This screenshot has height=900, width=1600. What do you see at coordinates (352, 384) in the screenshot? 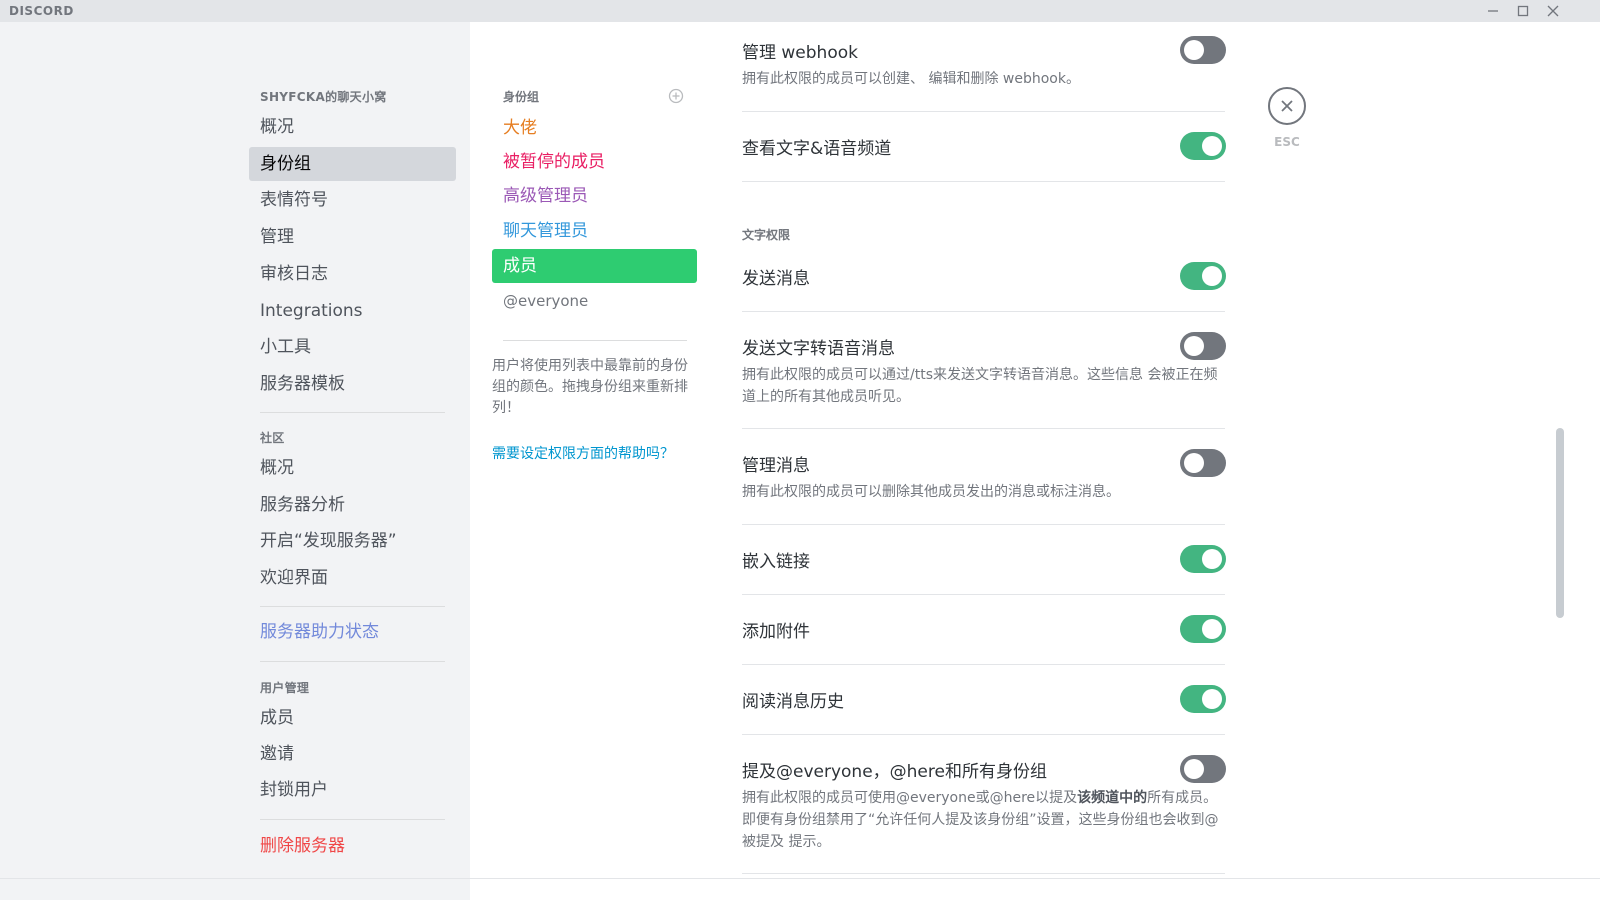
I see `sidebar-item-server-template: 服务器模板` at bounding box center [352, 384].